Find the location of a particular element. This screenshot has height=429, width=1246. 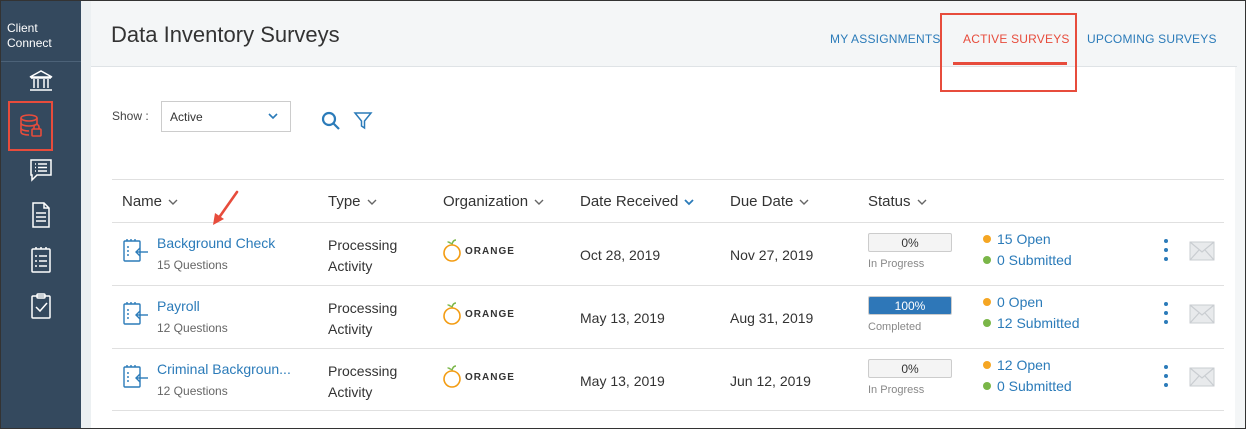

tab-upcoming-surveys: UPCOMING SURVEYS is located at coordinates (1152, 39).